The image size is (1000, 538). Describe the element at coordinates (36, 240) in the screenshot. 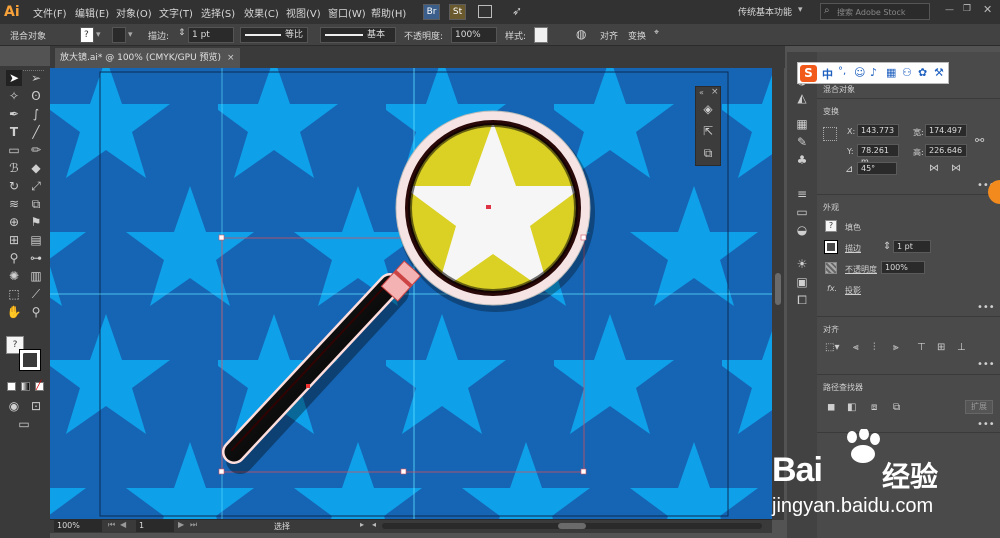

I see `gradient-tool-icon: ▤` at that location.